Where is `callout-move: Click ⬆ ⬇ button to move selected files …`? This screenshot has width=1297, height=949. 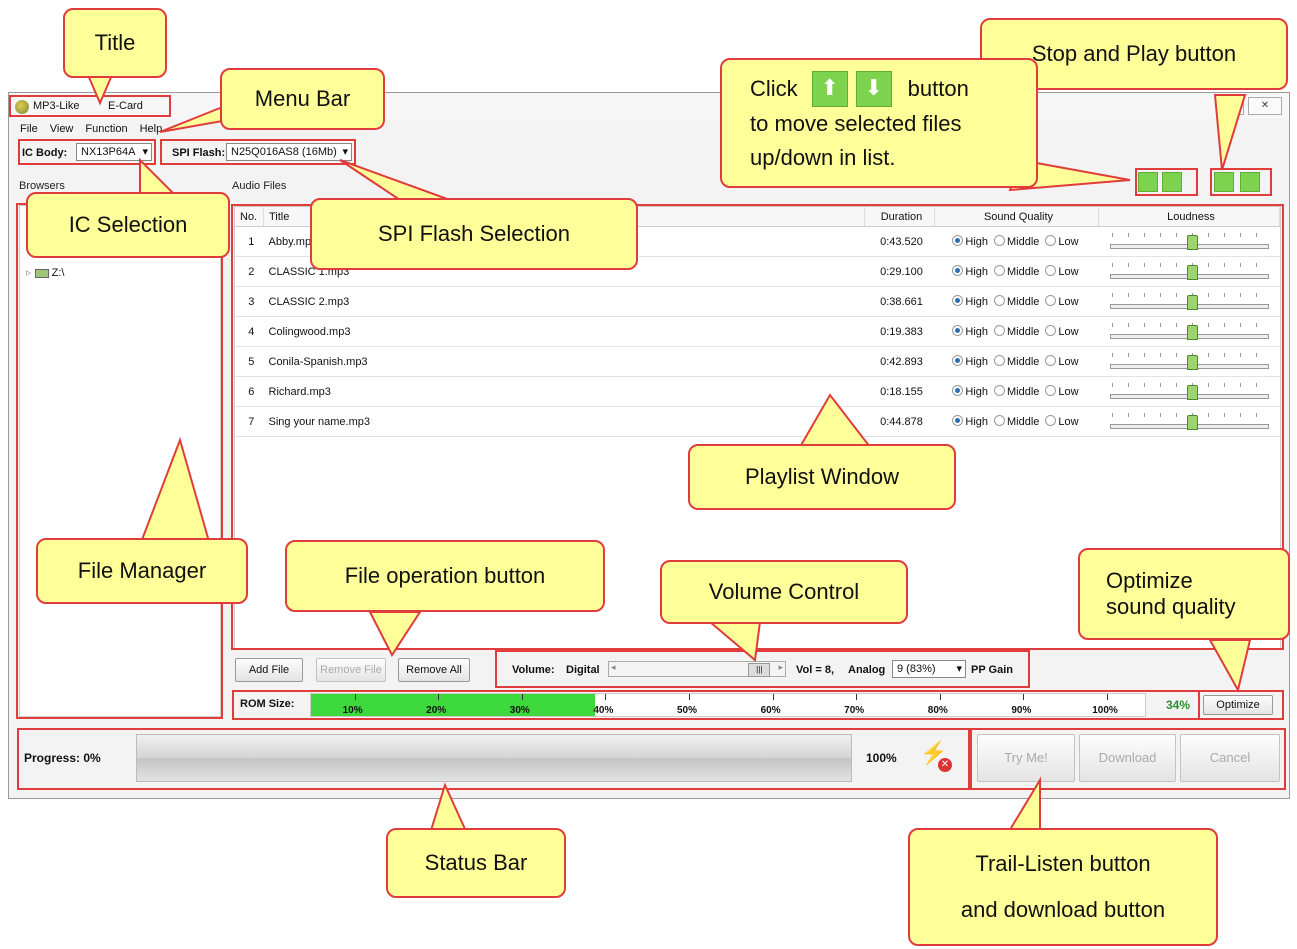 callout-move: Click ⬆ ⬇ button to move selected files … is located at coordinates (879, 123).